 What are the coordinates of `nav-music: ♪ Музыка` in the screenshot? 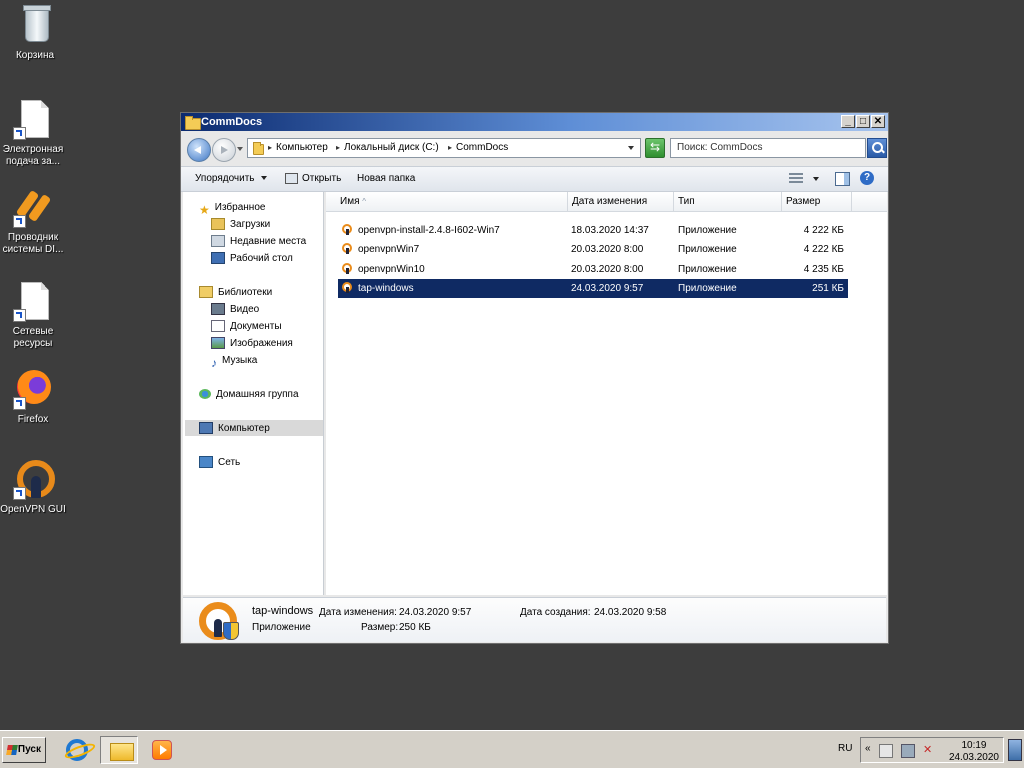 It's located at (234, 361).